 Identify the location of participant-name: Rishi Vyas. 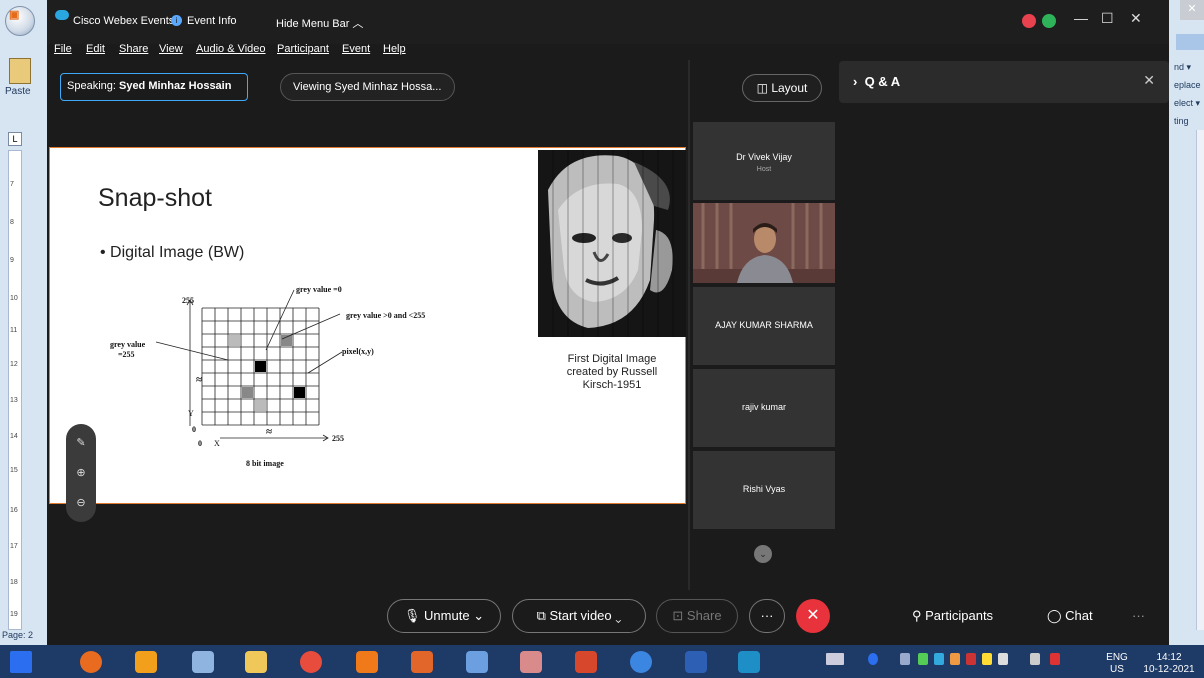
(764, 489).